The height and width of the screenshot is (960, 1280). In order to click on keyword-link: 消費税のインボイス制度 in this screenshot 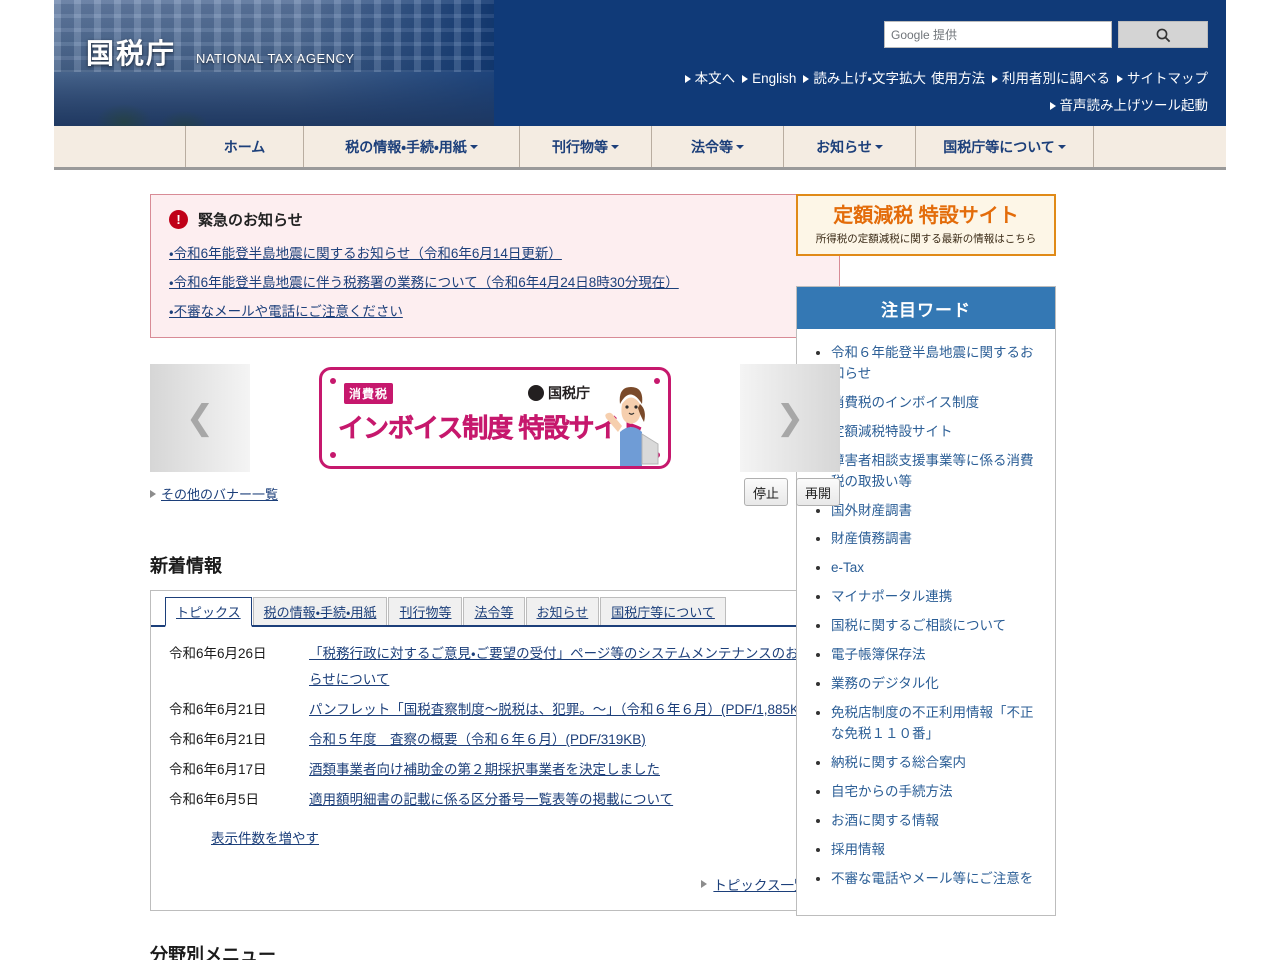, I will do `click(905, 402)`.